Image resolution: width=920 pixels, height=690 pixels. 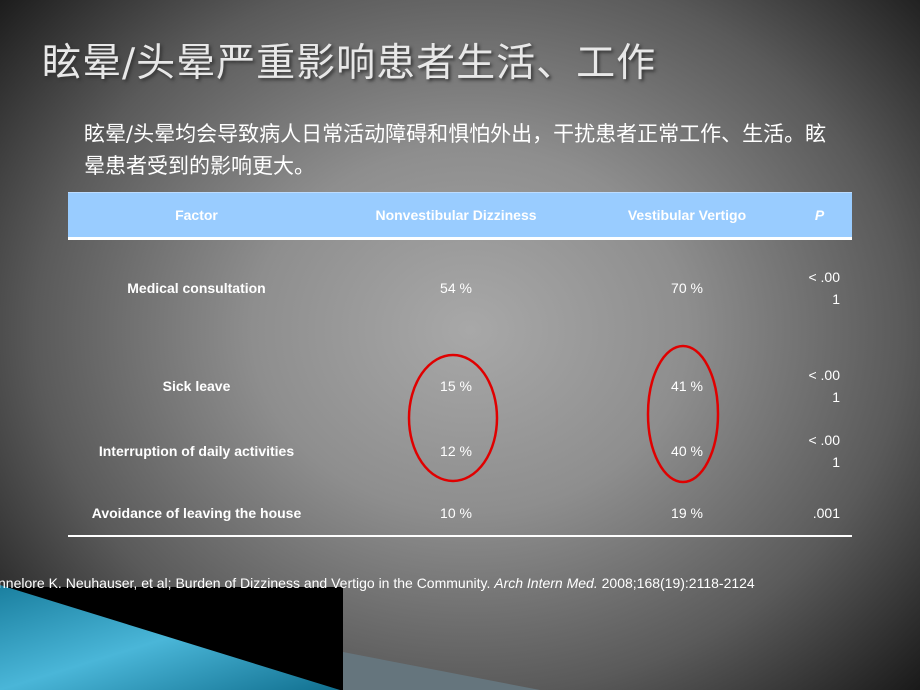 What do you see at coordinates (196, 512) in the screenshot?
I see `cell-factor: Avoidance of leaving the house` at bounding box center [196, 512].